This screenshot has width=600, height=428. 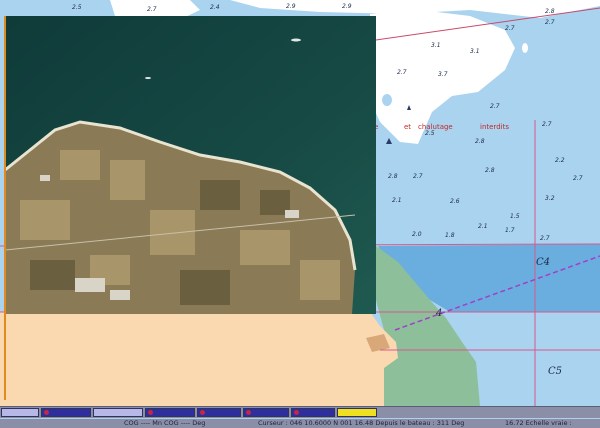 What do you see at coordinates (550, 198) in the screenshot?
I see `svg-text: 3.2` at bounding box center [550, 198].